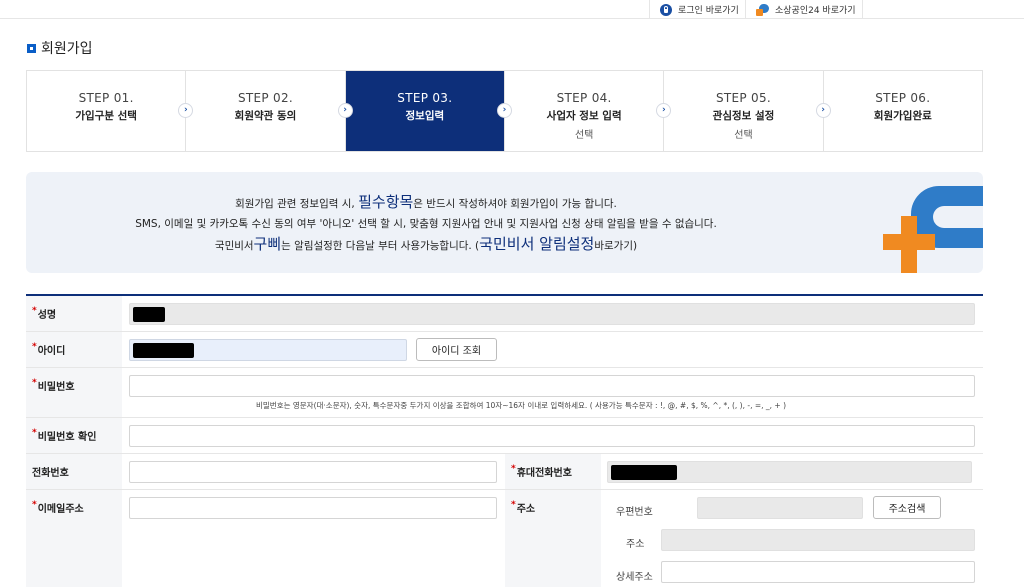  I want to click on step-number: STEP 02., so click(265, 98).